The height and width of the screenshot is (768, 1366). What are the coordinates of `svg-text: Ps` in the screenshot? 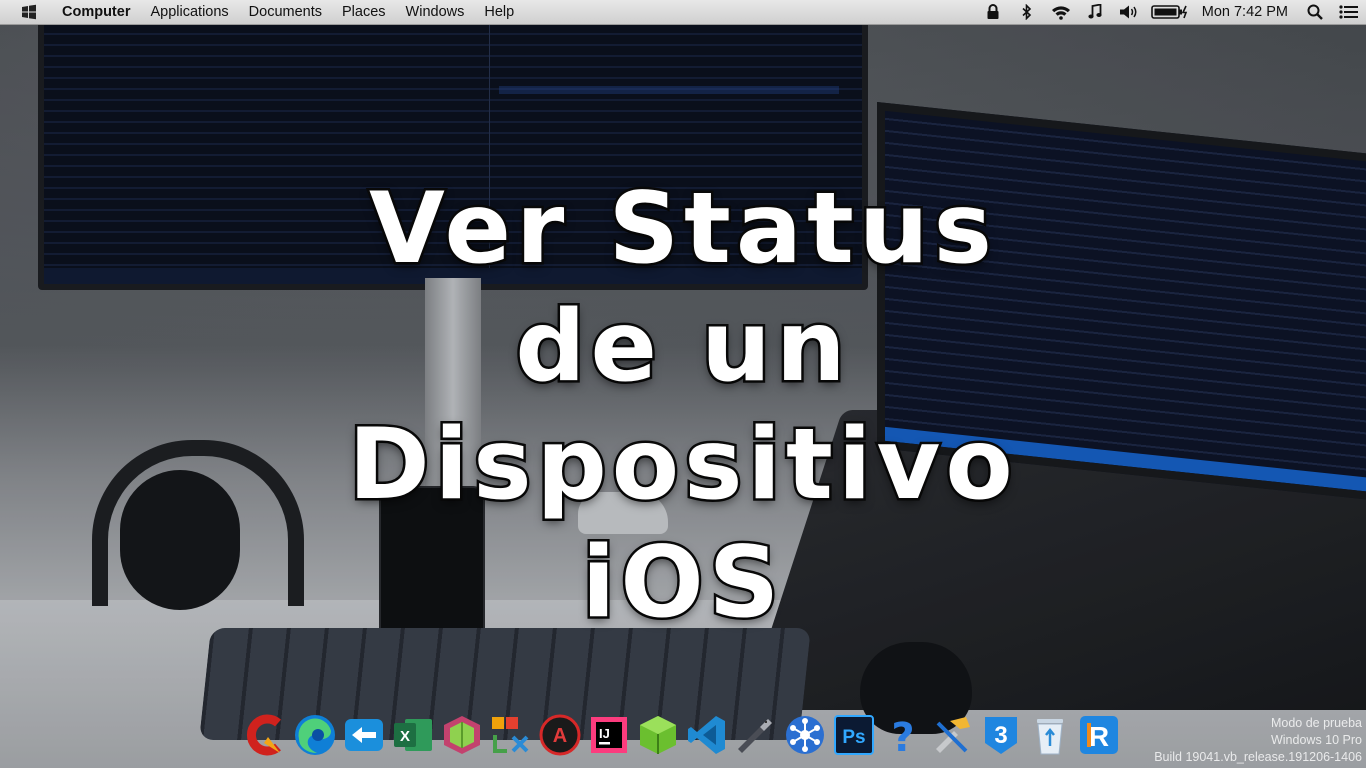 It's located at (853, 737).